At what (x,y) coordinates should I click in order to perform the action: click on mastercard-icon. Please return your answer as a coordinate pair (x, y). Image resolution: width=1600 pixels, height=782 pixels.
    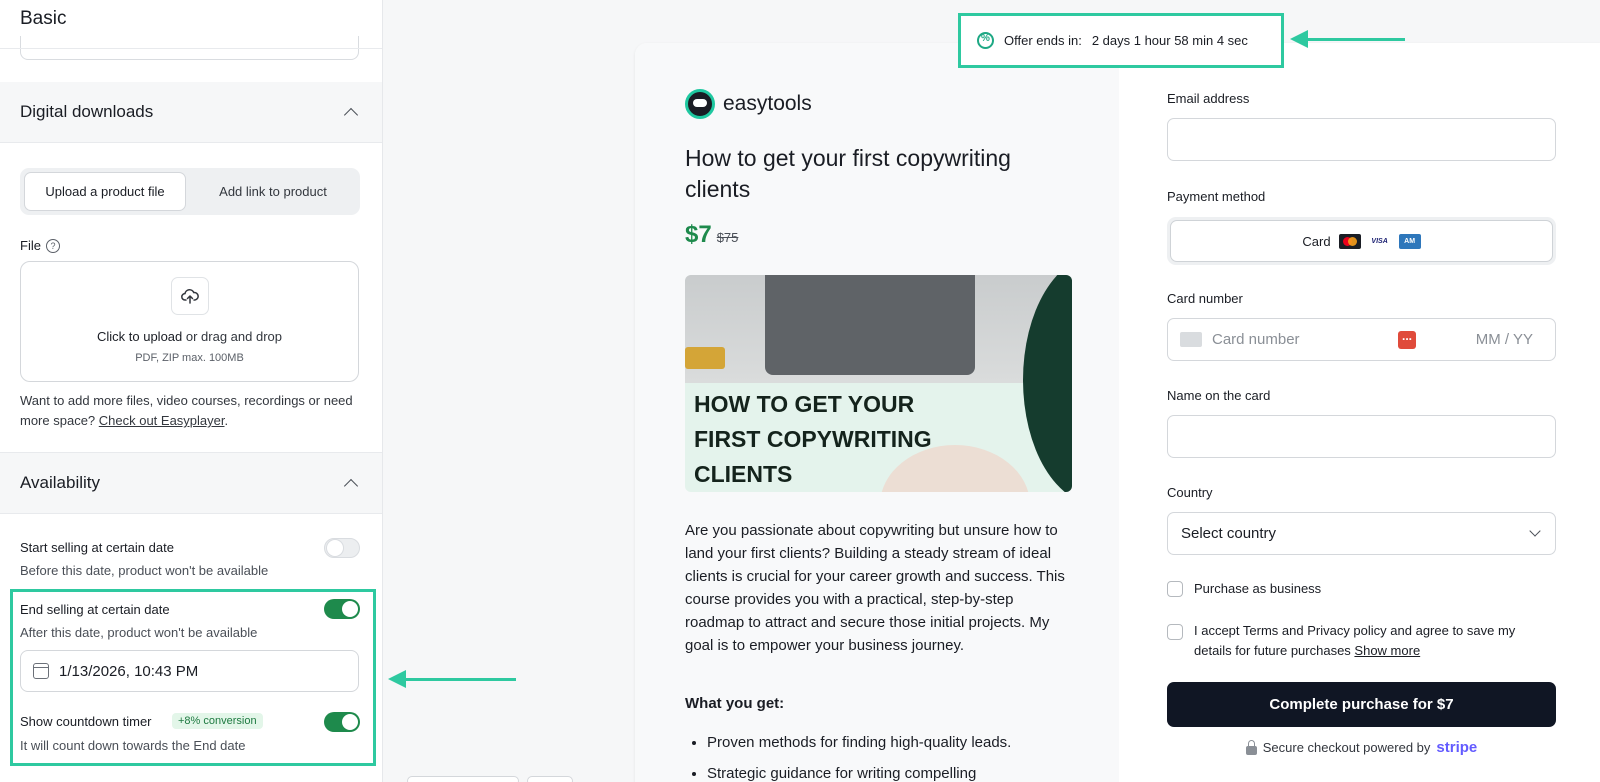
    Looking at the image, I should click on (1349, 241).